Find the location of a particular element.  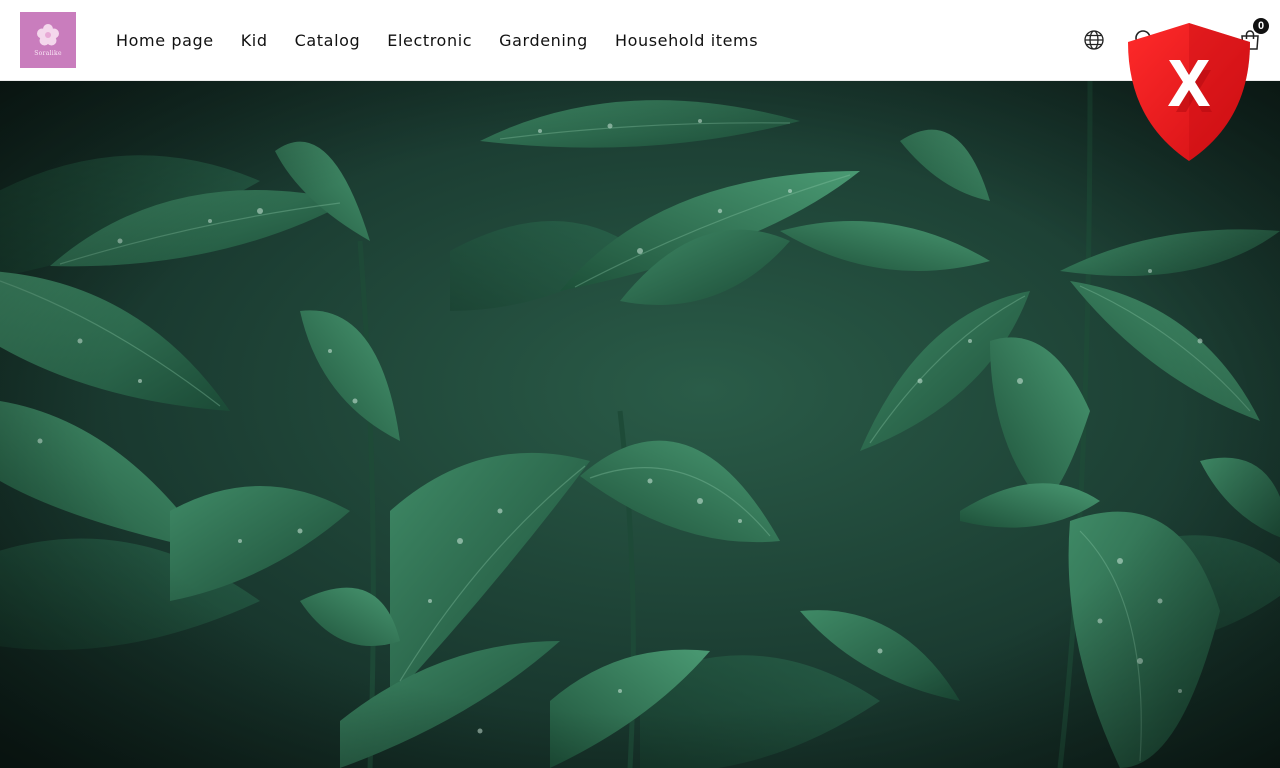

nav-item-electronic: Electronic is located at coordinates (429, 40).